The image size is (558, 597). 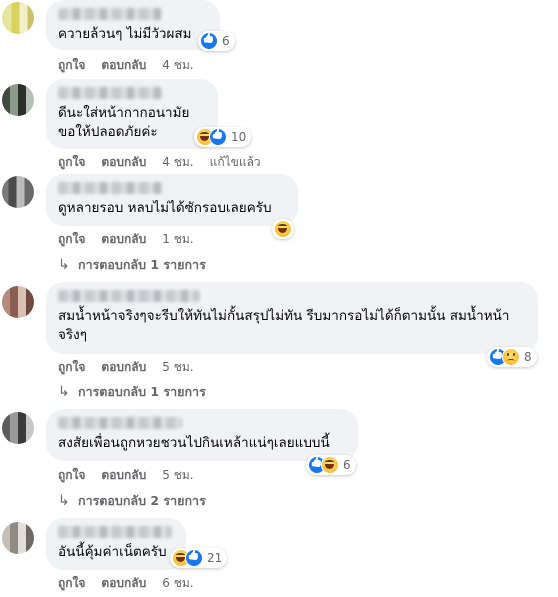 I want to click on replies-count-label: การตอบกลับ 2 รายการ, so click(x=142, y=500).